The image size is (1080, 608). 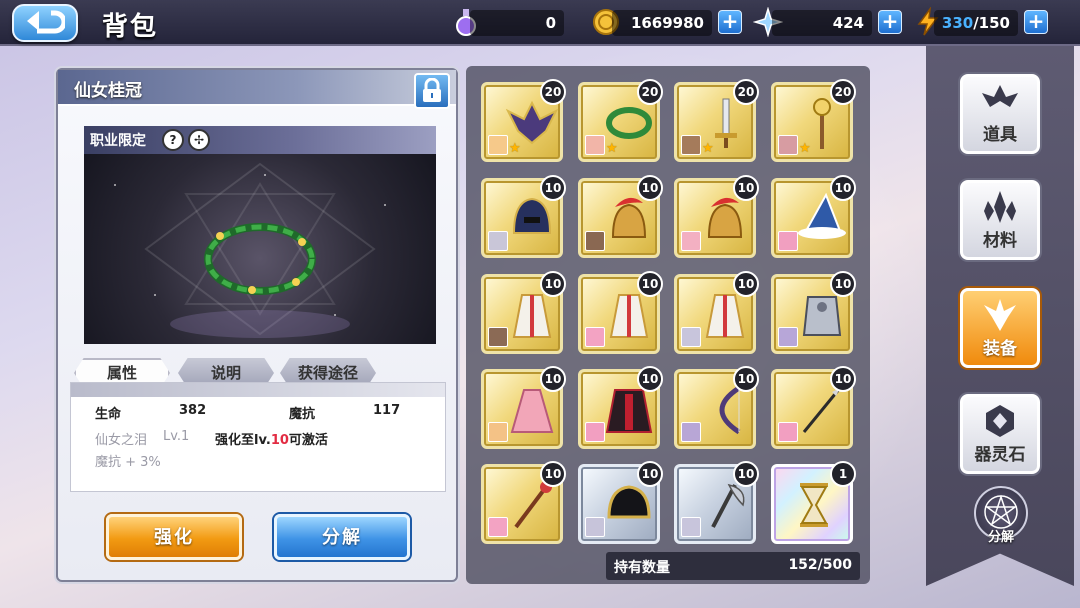 I want to click on crystal-plus-button: +, so click(x=890, y=22).